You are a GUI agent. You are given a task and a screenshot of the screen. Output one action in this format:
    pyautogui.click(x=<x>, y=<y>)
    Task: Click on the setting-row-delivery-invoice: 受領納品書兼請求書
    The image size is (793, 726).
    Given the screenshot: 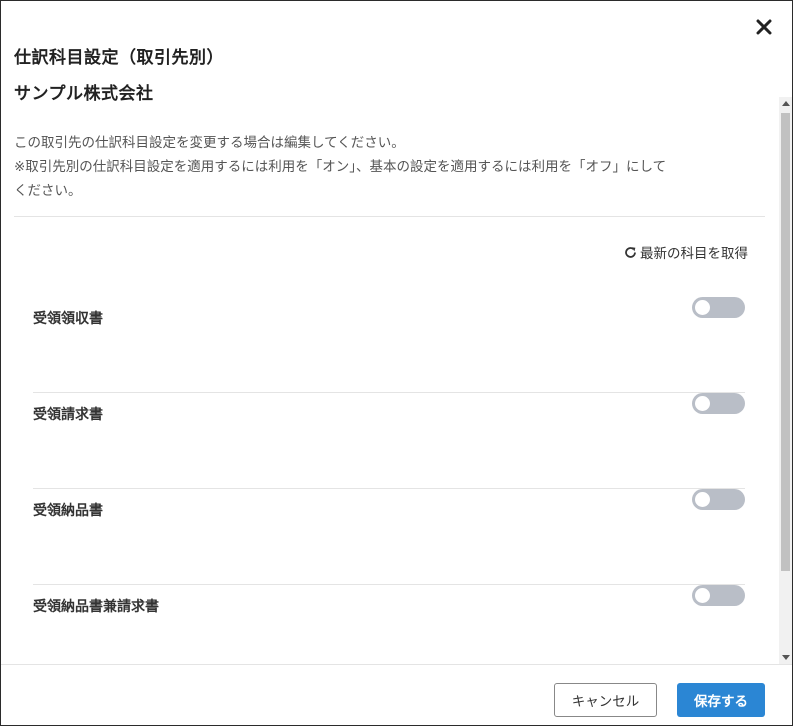 What is the action you would take?
    pyautogui.click(x=389, y=624)
    